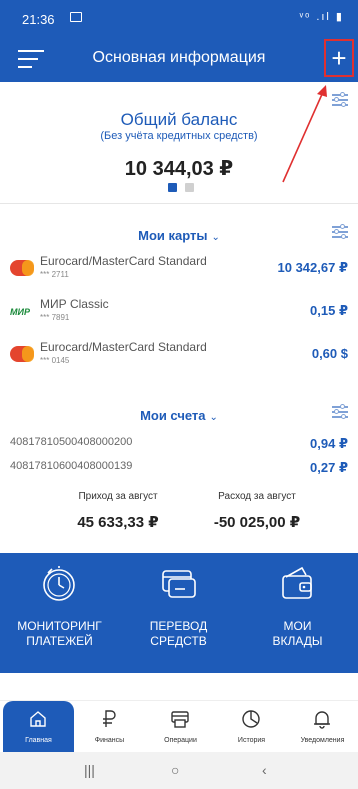 This screenshot has height=789, width=358. What do you see at coordinates (118, 522) in the screenshot?
I see `income-value: 45 633,33 ₽` at bounding box center [118, 522].